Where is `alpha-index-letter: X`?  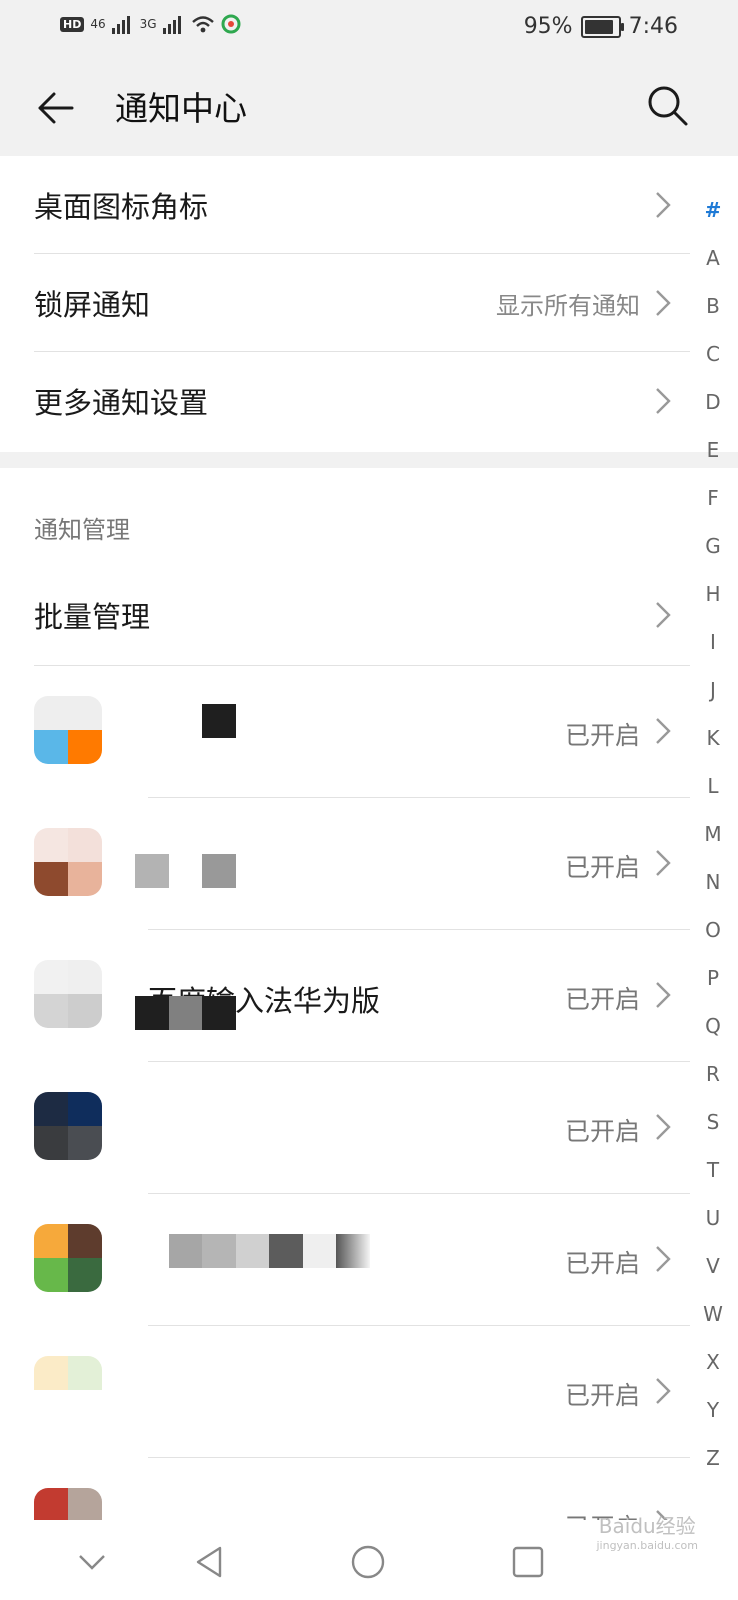 alpha-index-letter: X is located at coordinates (713, 1362).